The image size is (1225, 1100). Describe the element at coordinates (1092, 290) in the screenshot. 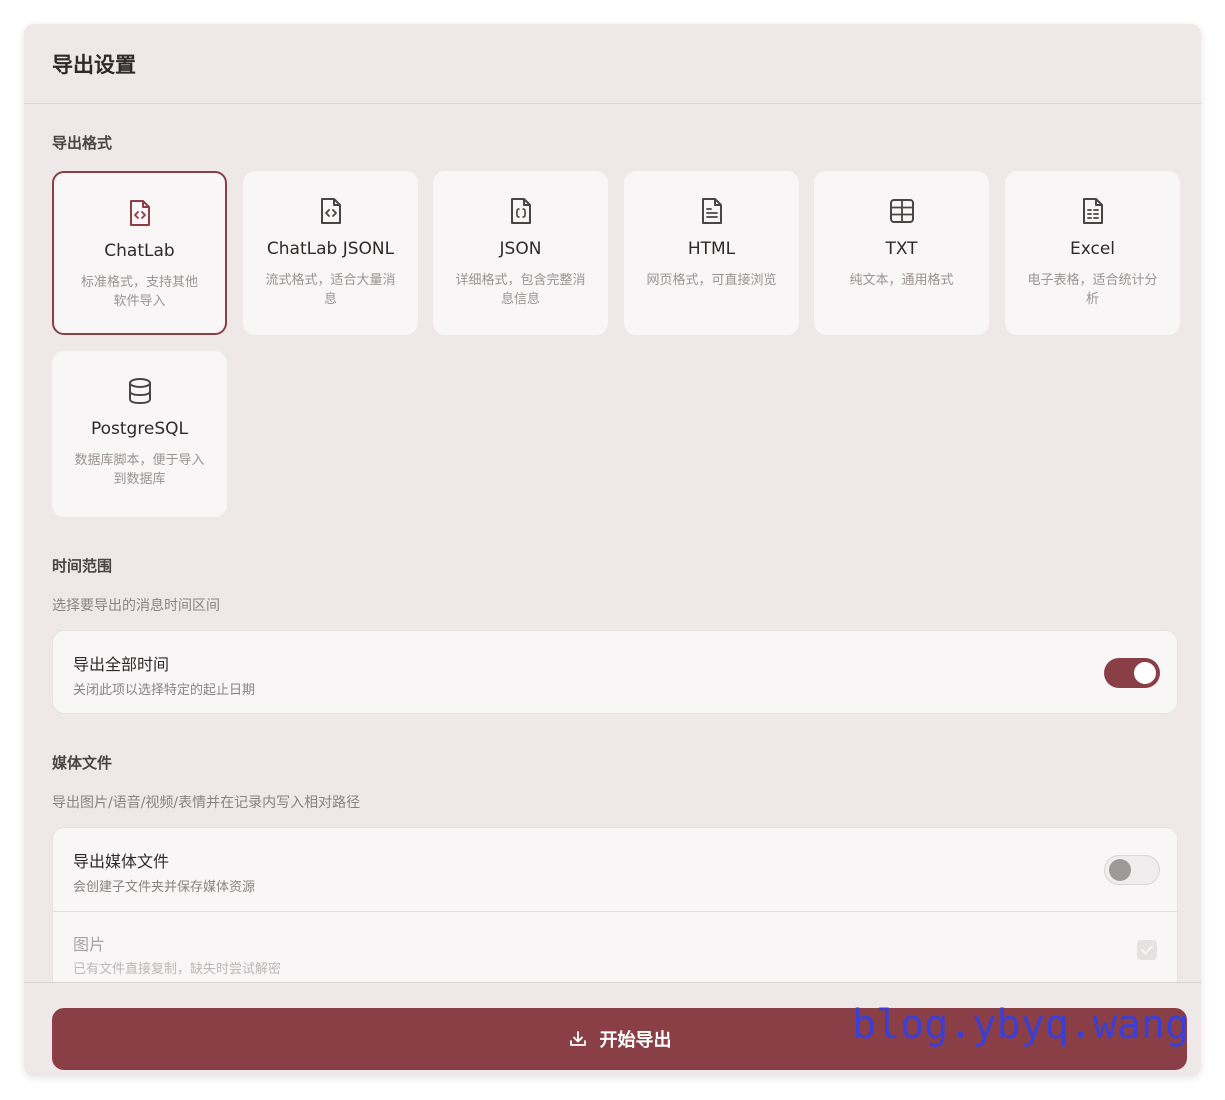

I see `format-desc: 电子表格，适合统计分析` at that location.